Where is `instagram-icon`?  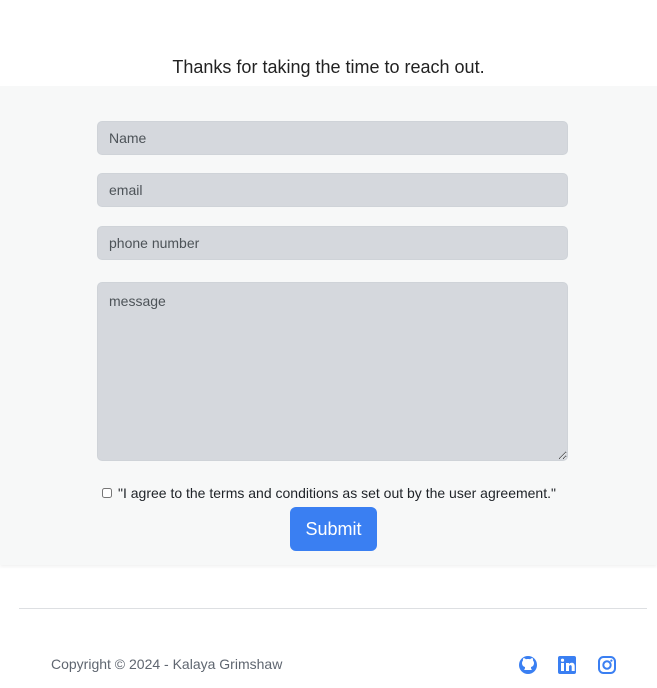 instagram-icon is located at coordinates (608, 665).